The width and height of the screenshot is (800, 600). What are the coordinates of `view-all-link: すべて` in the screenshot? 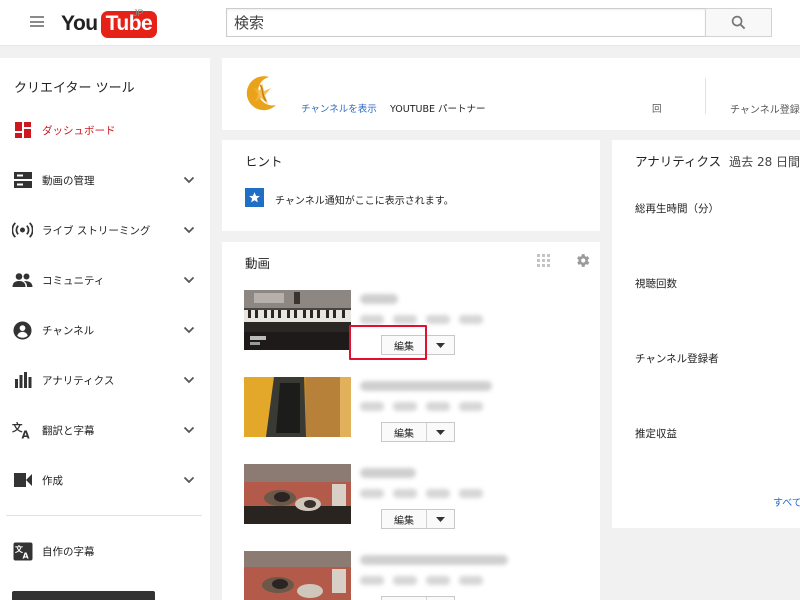 It's located at (786, 501).